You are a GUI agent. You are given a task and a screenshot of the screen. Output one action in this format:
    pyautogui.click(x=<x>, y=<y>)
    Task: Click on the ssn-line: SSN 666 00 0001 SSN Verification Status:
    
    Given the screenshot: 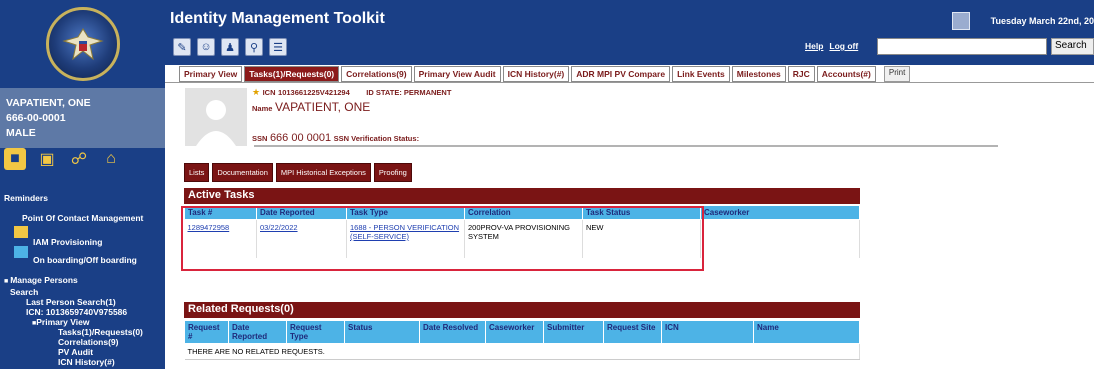 What is the action you would take?
    pyautogui.click(x=335, y=138)
    